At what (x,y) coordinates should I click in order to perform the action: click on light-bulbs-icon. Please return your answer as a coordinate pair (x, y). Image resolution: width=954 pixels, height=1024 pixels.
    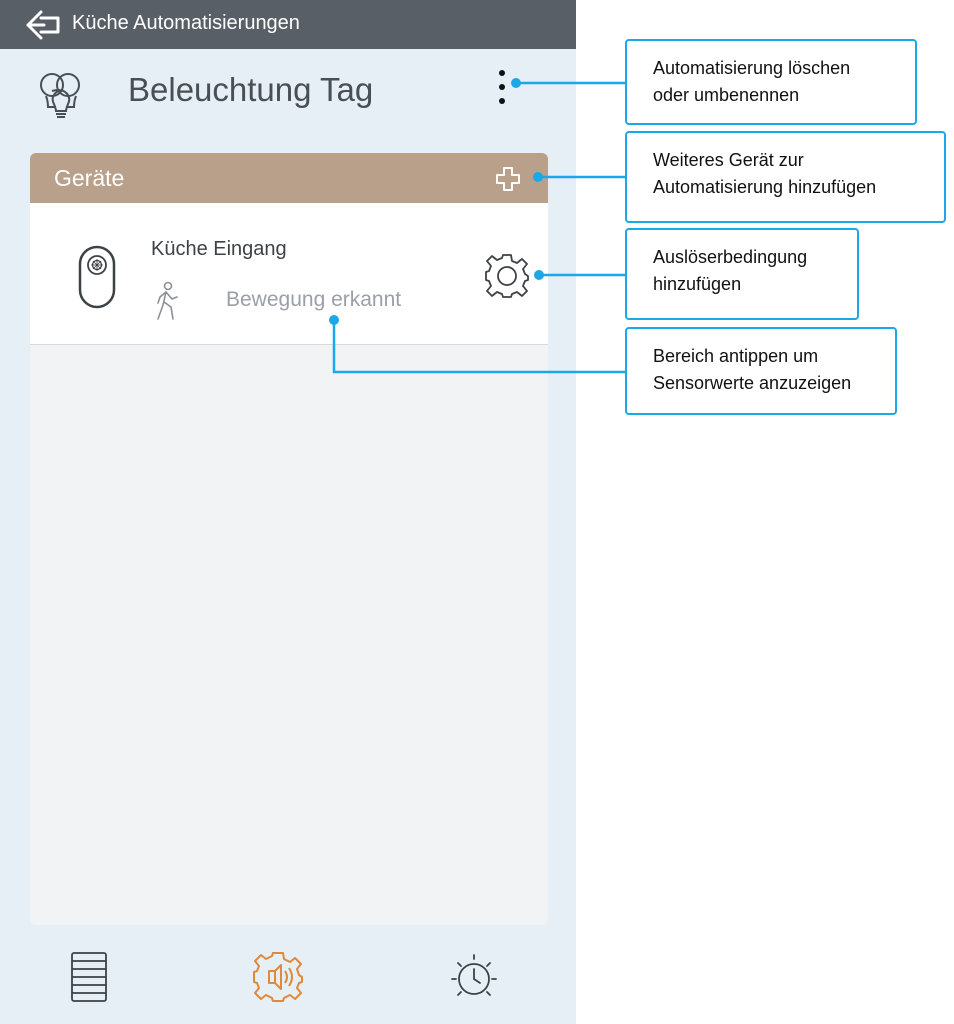
    Looking at the image, I should click on (60, 95).